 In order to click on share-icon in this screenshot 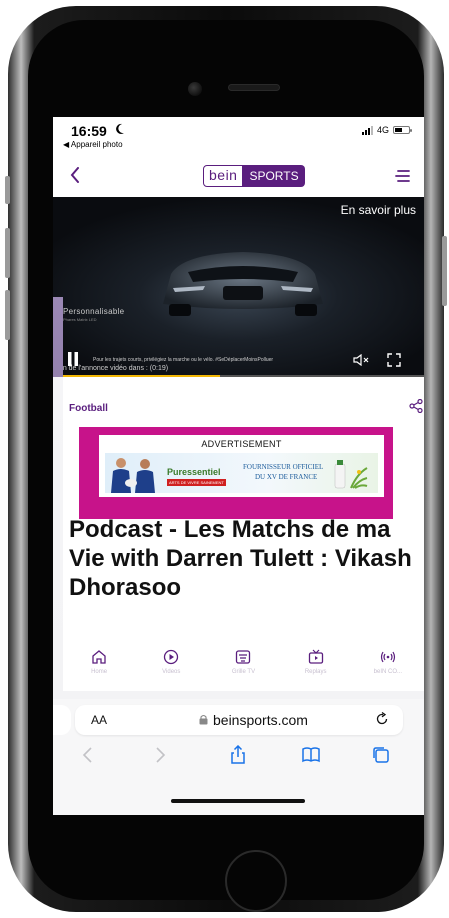, I will do `click(416, 406)`.